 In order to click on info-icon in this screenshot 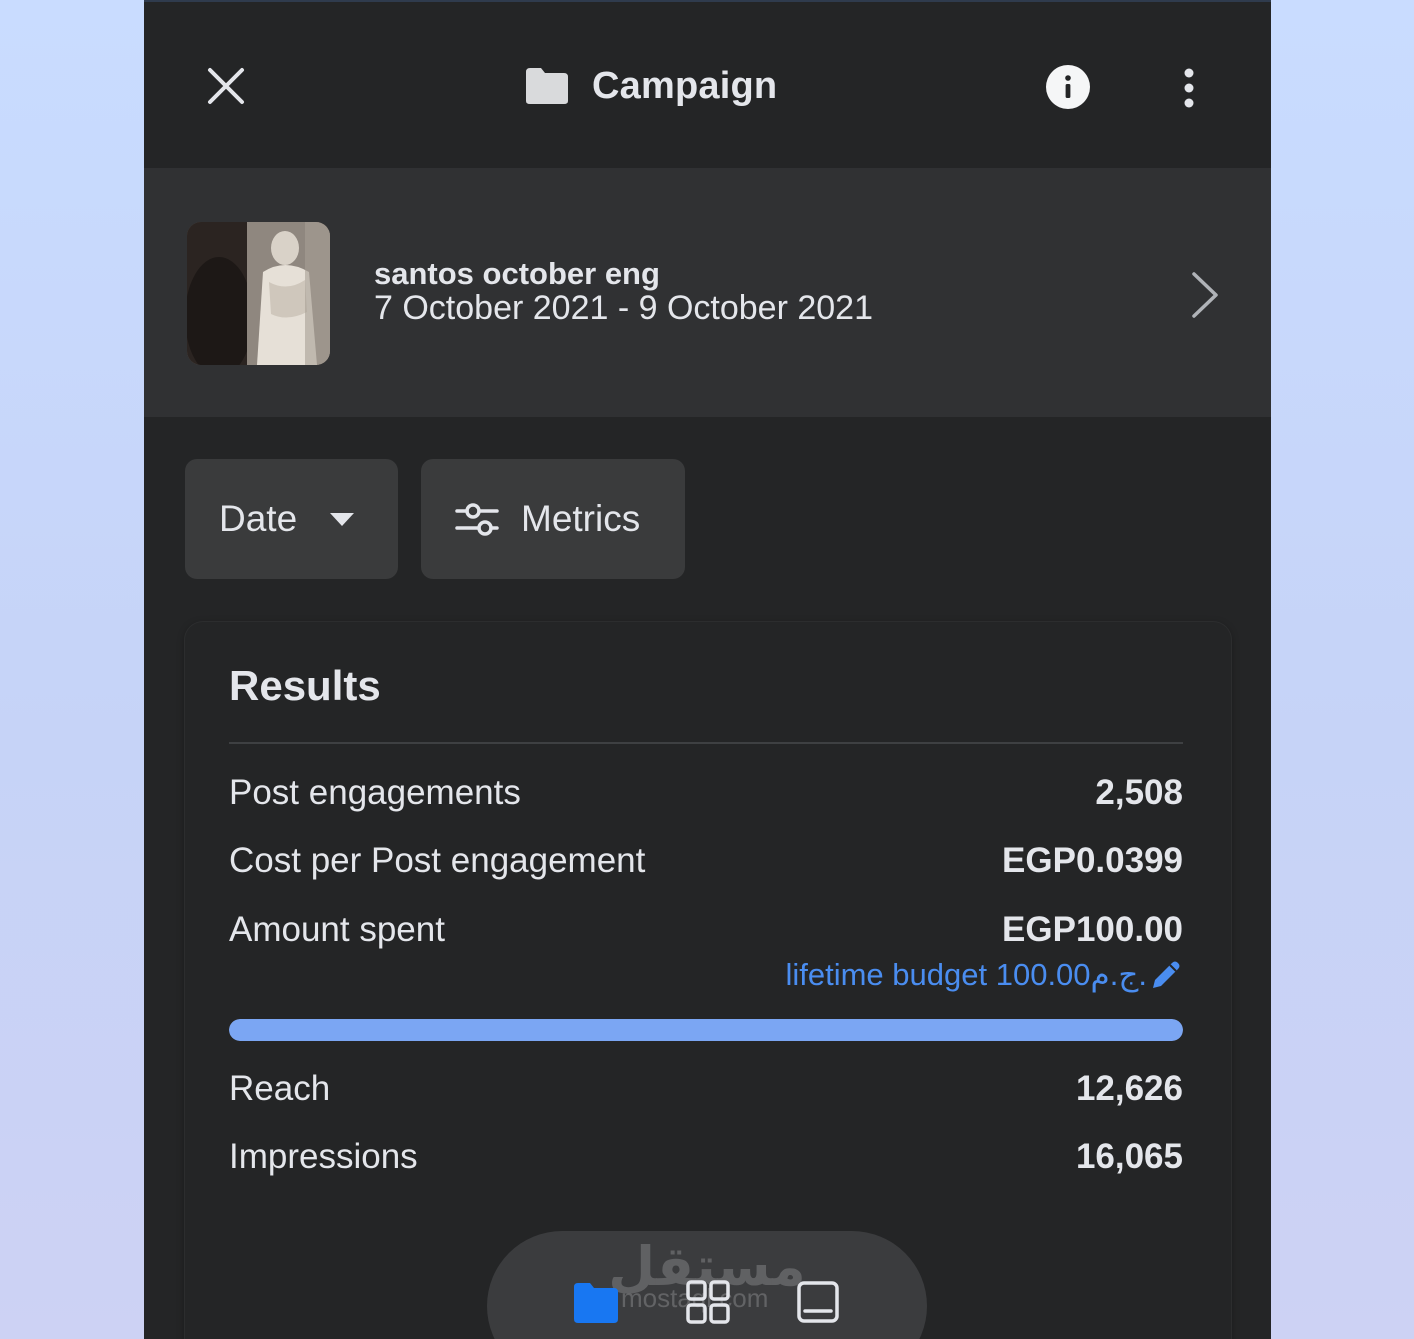, I will do `click(1068, 86)`.